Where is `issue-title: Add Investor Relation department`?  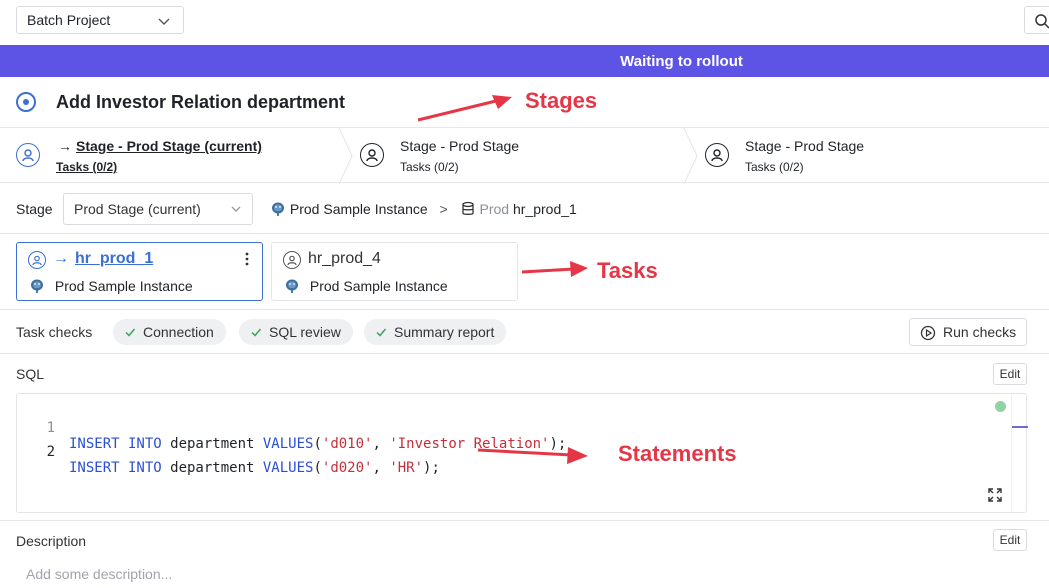
issue-title: Add Investor Relation department is located at coordinates (201, 102).